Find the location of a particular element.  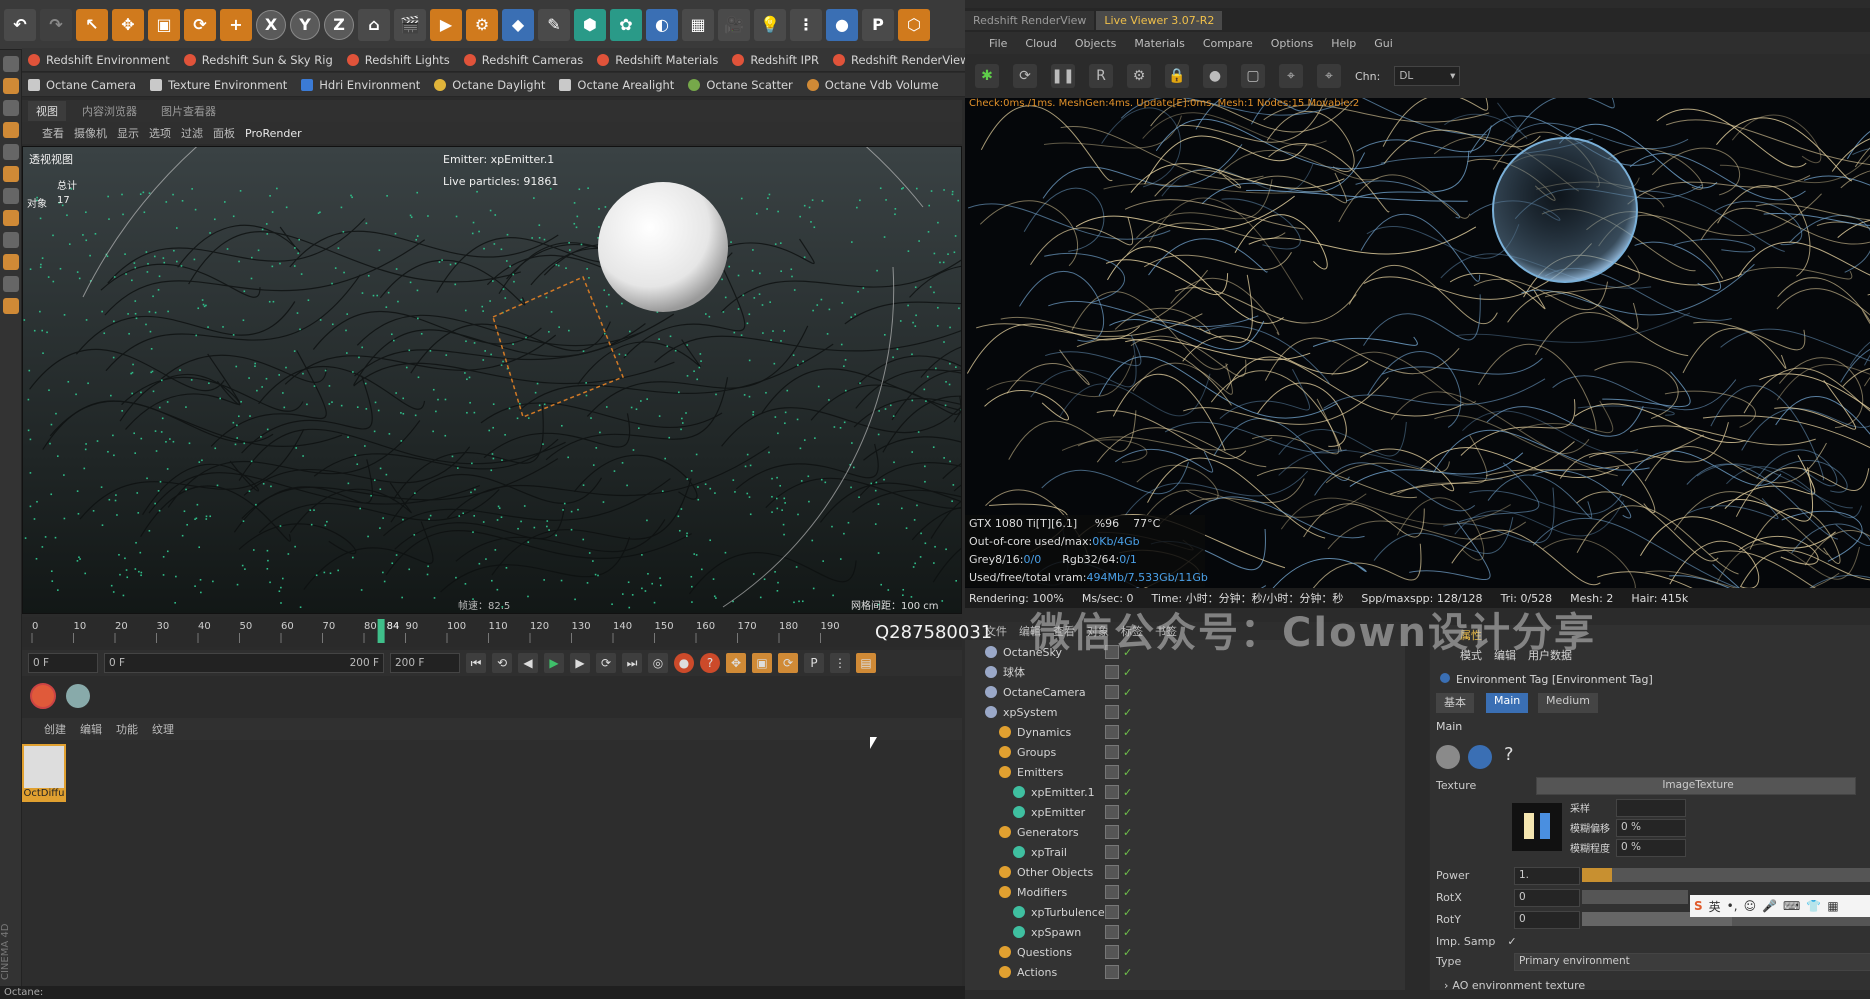

roty-field: 0 is located at coordinates (1547, 920).